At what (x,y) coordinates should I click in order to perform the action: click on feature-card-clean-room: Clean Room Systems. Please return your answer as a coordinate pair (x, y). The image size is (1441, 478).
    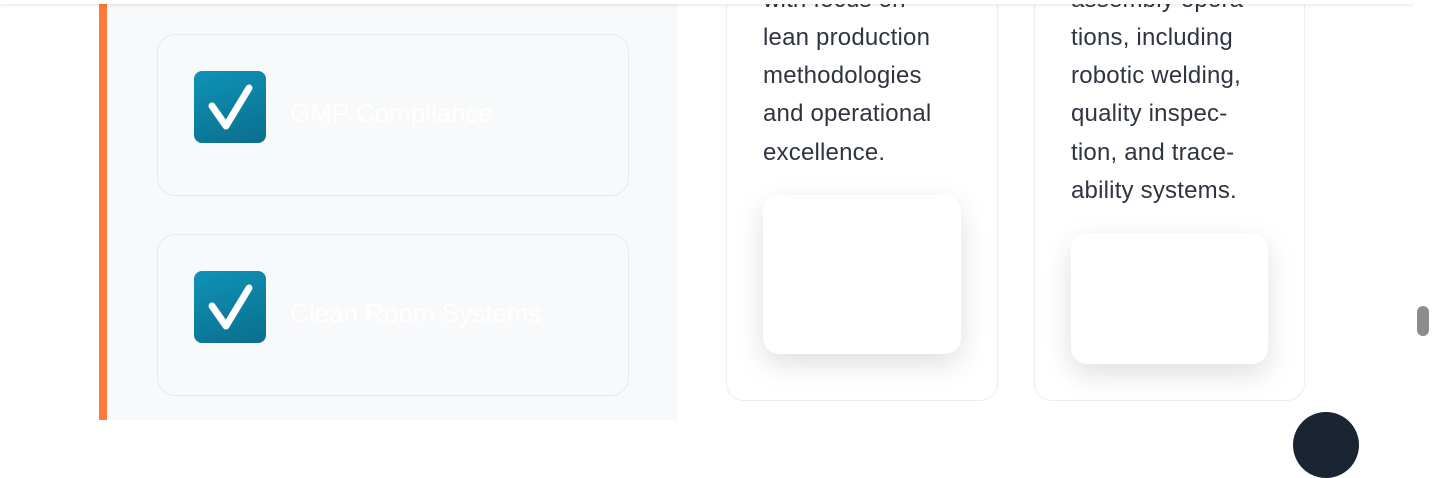
    Looking at the image, I should click on (393, 315).